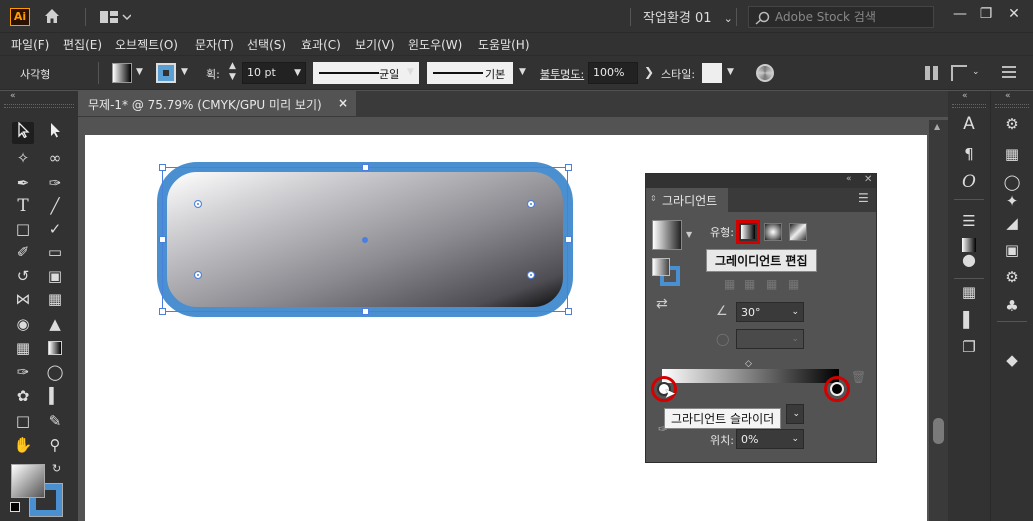 The image size is (1033, 521). What do you see at coordinates (1012, 277) in the screenshot?
I see `appearance-panel-icon: ⚙` at bounding box center [1012, 277].